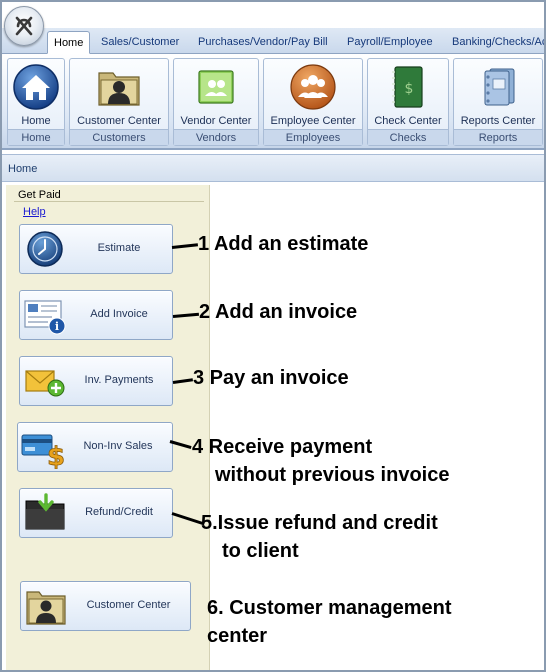 Image resolution: width=546 pixels, height=672 pixels. I want to click on help-link: Help, so click(34, 212).